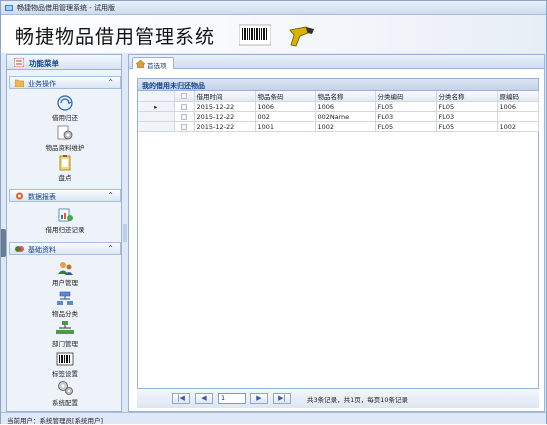 The height and width of the screenshot is (425, 547). What do you see at coordinates (44, 63) in the screenshot?
I see `sidebar-title: 功能菜单` at bounding box center [44, 63].